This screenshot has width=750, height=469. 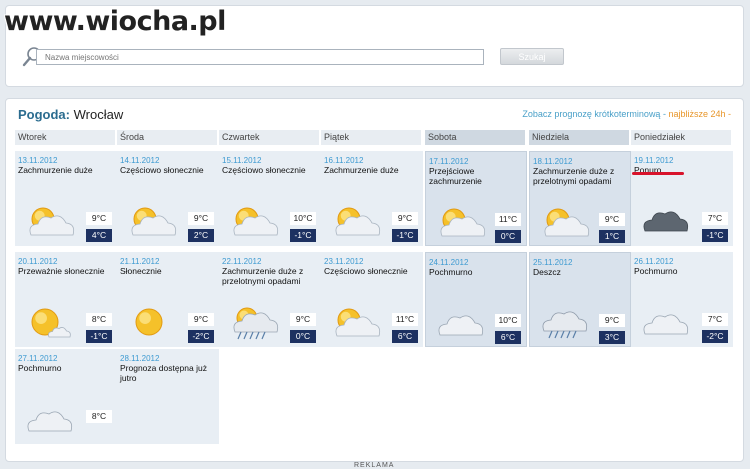 I want to click on forecast-date: 27.11.2012, so click(x=38, y=358).